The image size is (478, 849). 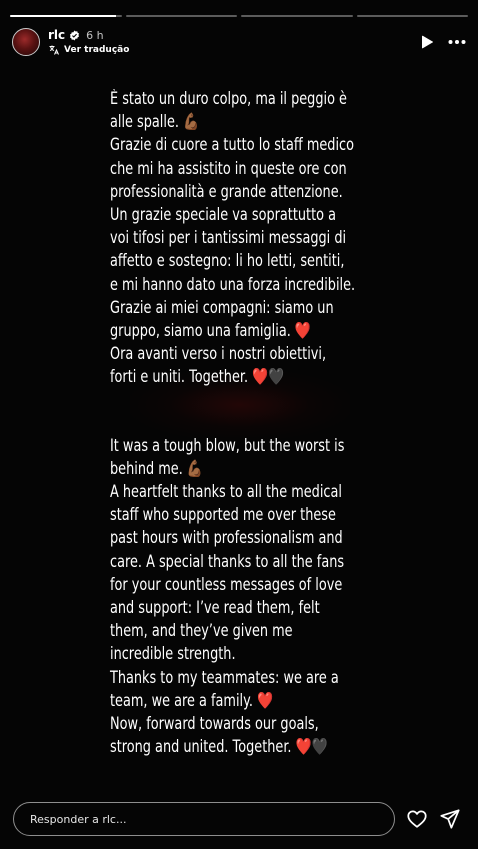 I want to click on text-line: and support: I’ve read them, felt, so click(x=215, y=608).